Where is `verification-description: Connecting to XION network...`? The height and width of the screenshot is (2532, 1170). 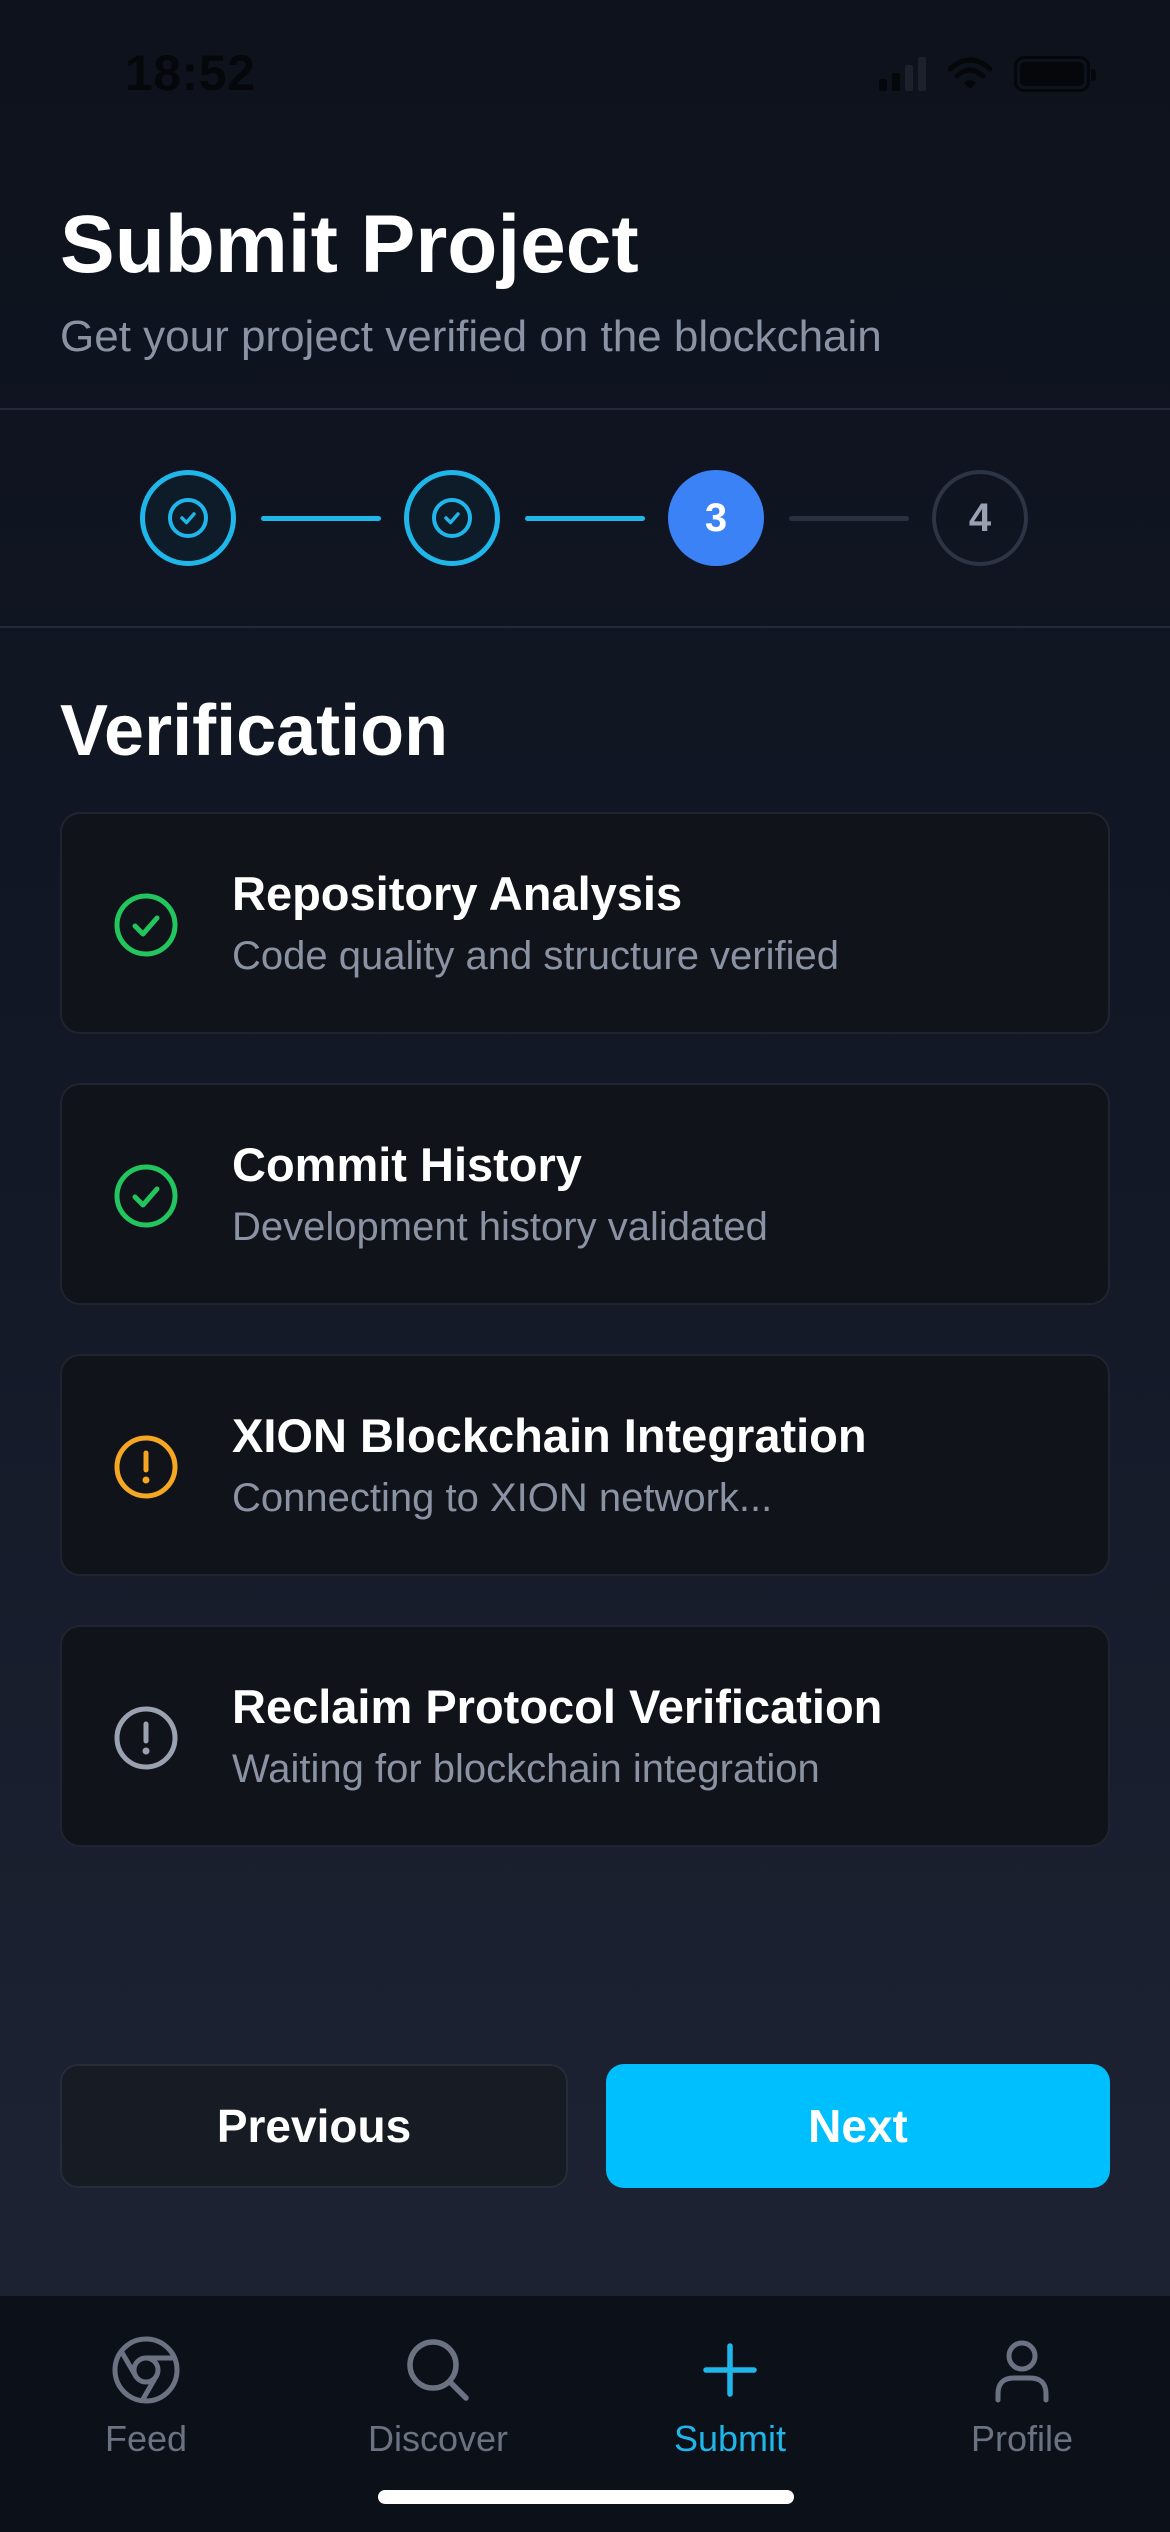 verification-description: Connecting to XION network... is located at coordinates (502, 1498).